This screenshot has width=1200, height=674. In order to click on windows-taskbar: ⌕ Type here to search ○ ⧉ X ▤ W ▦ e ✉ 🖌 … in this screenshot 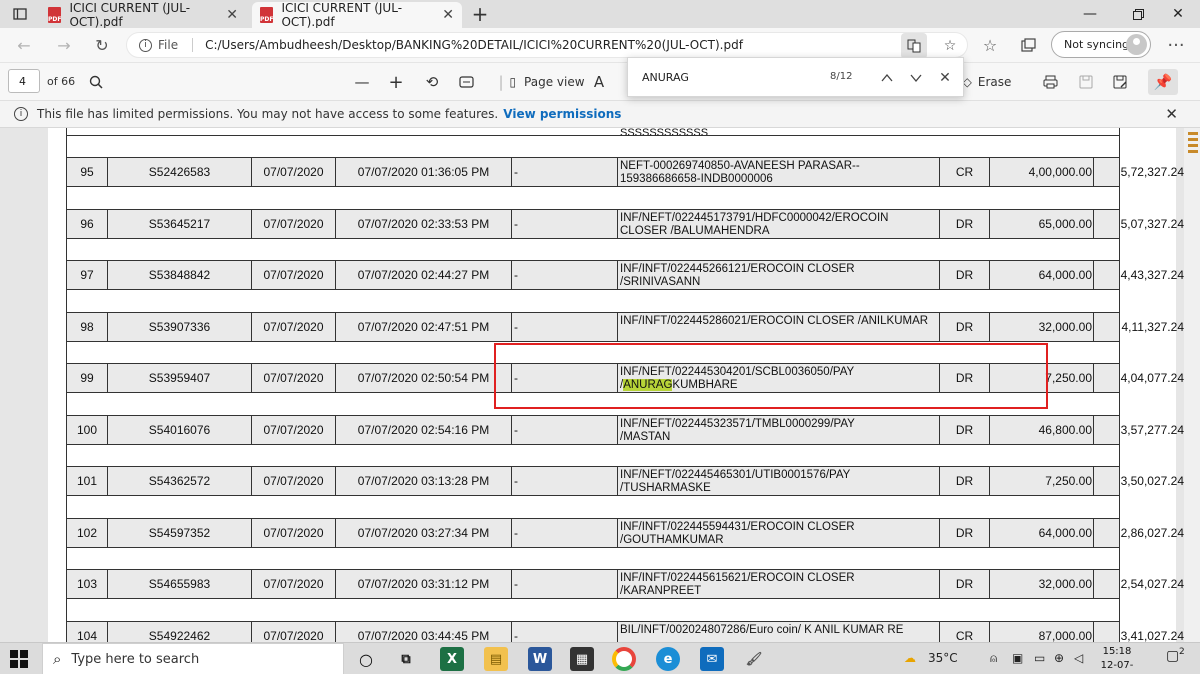, I will do `click(600, 658)`.